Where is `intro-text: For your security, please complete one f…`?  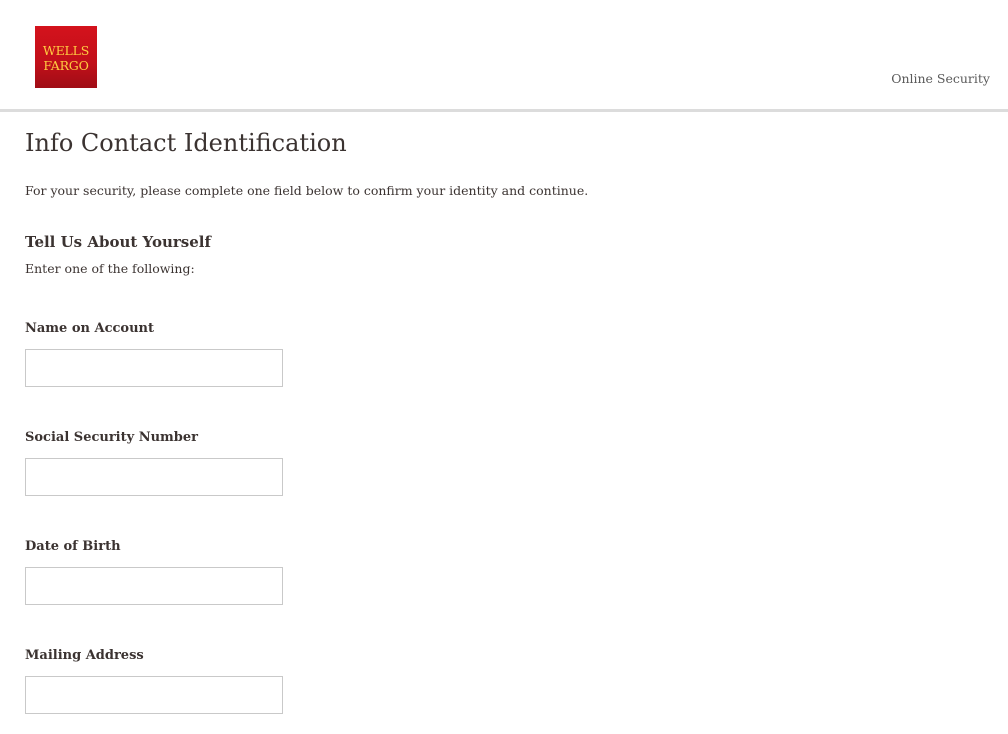 intro-text: For your security, please complete one f… is located at coordinates (307, 190).